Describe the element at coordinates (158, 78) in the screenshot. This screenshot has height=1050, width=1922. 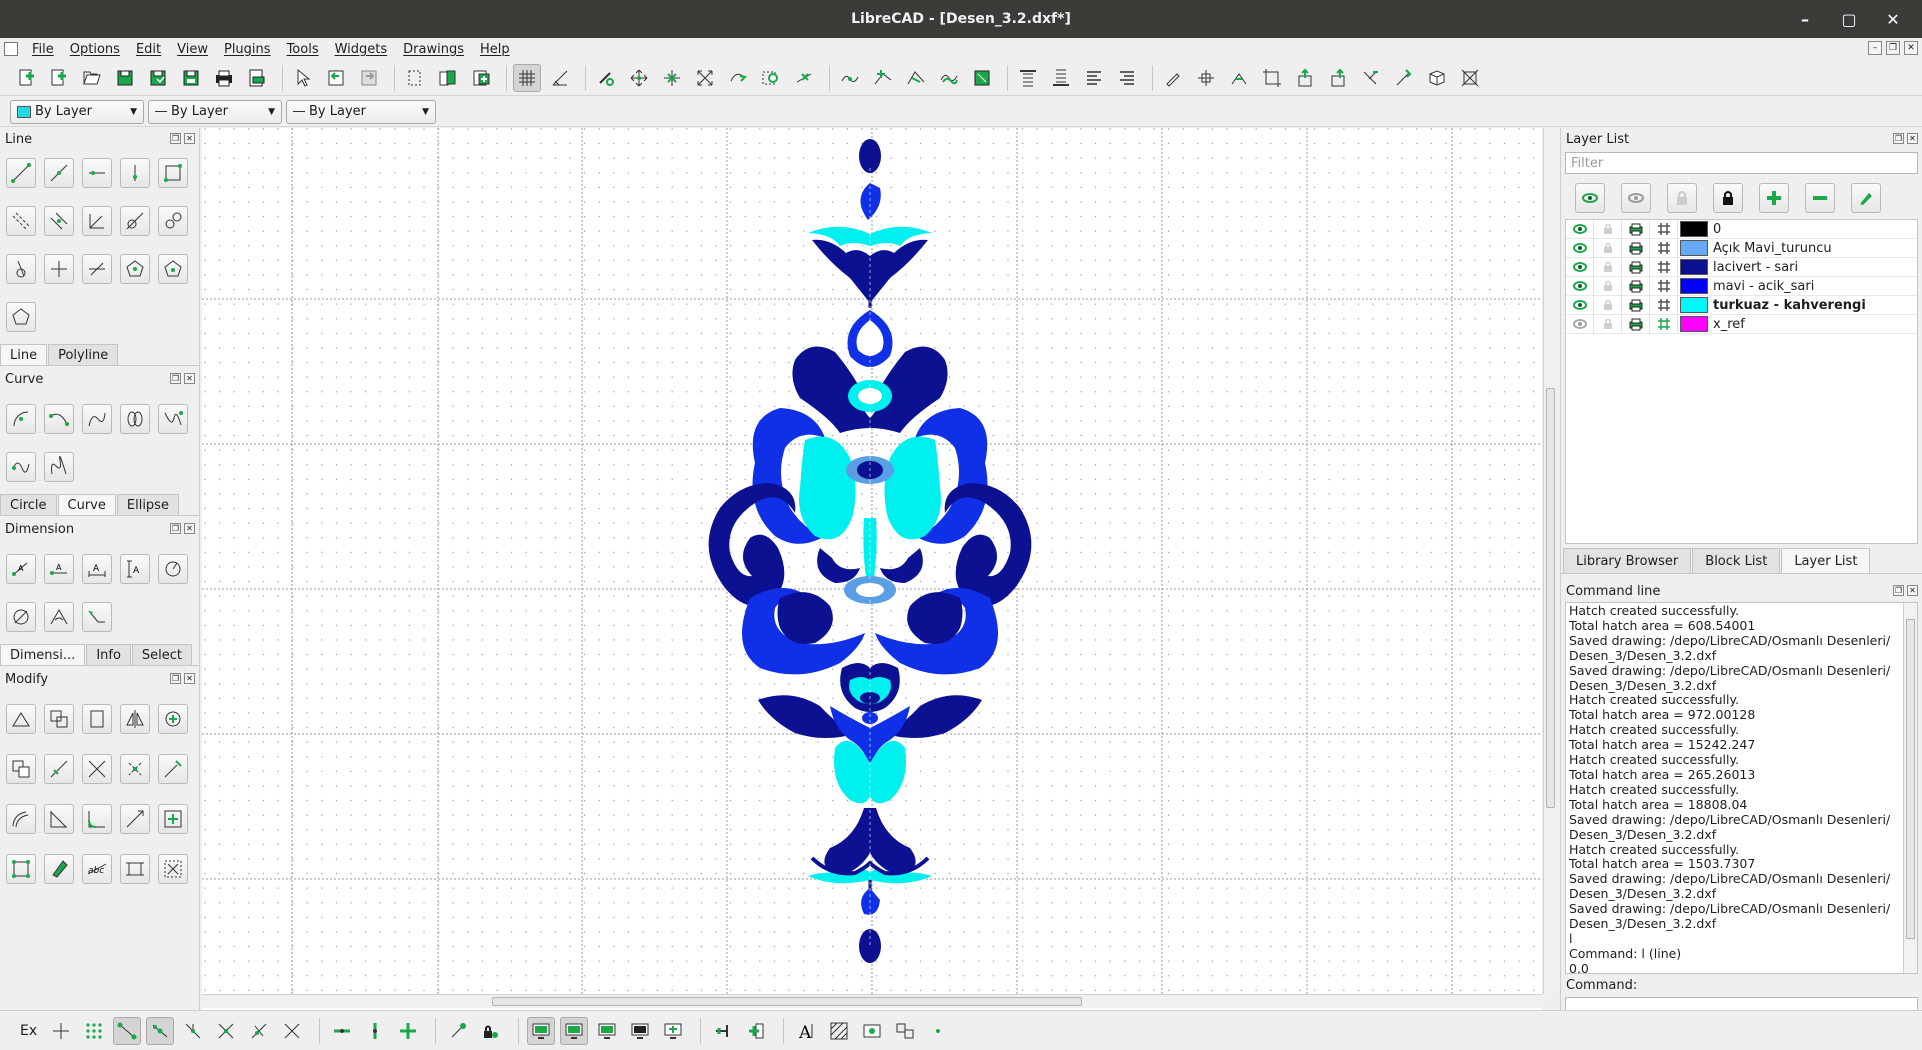
I see `save-as-icon` at that location.